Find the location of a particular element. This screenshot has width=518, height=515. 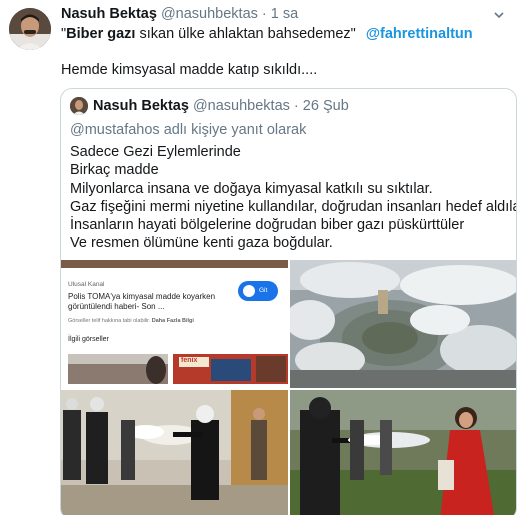

media-image-woman is located at coordinates (403, 452).